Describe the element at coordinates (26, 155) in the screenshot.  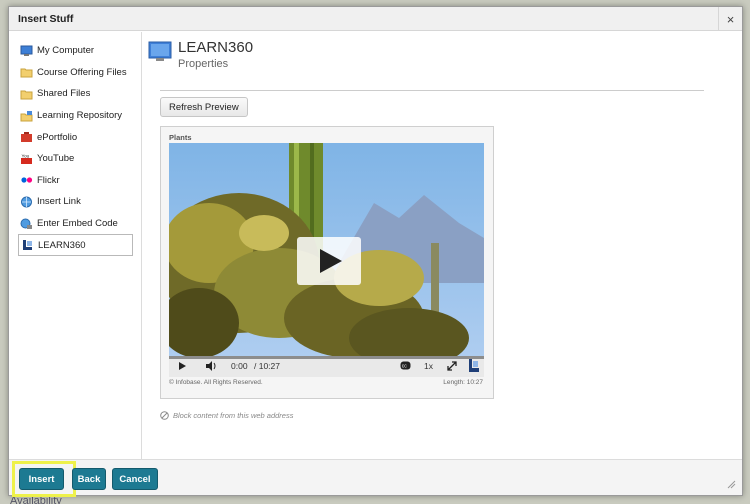
I see `svg-text: You` at that location.